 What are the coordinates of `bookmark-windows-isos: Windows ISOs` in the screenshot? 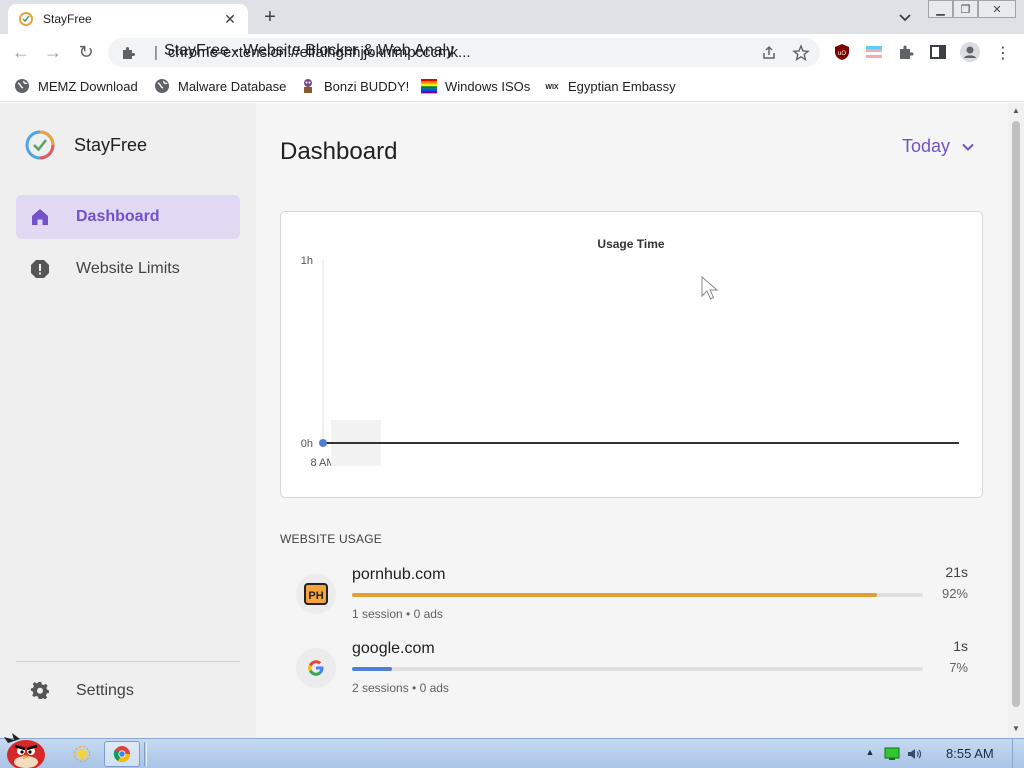 It's located at (475, 86).